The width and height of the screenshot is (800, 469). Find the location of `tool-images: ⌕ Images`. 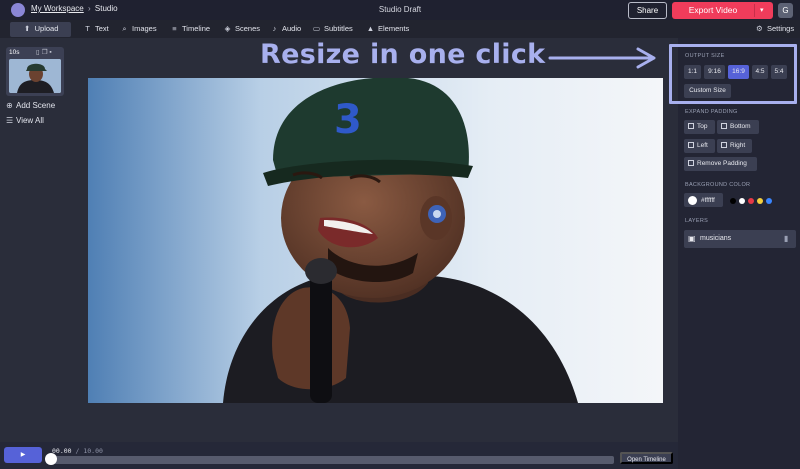

tool-images: ⌕ Images is located at coordinates (138, 29).